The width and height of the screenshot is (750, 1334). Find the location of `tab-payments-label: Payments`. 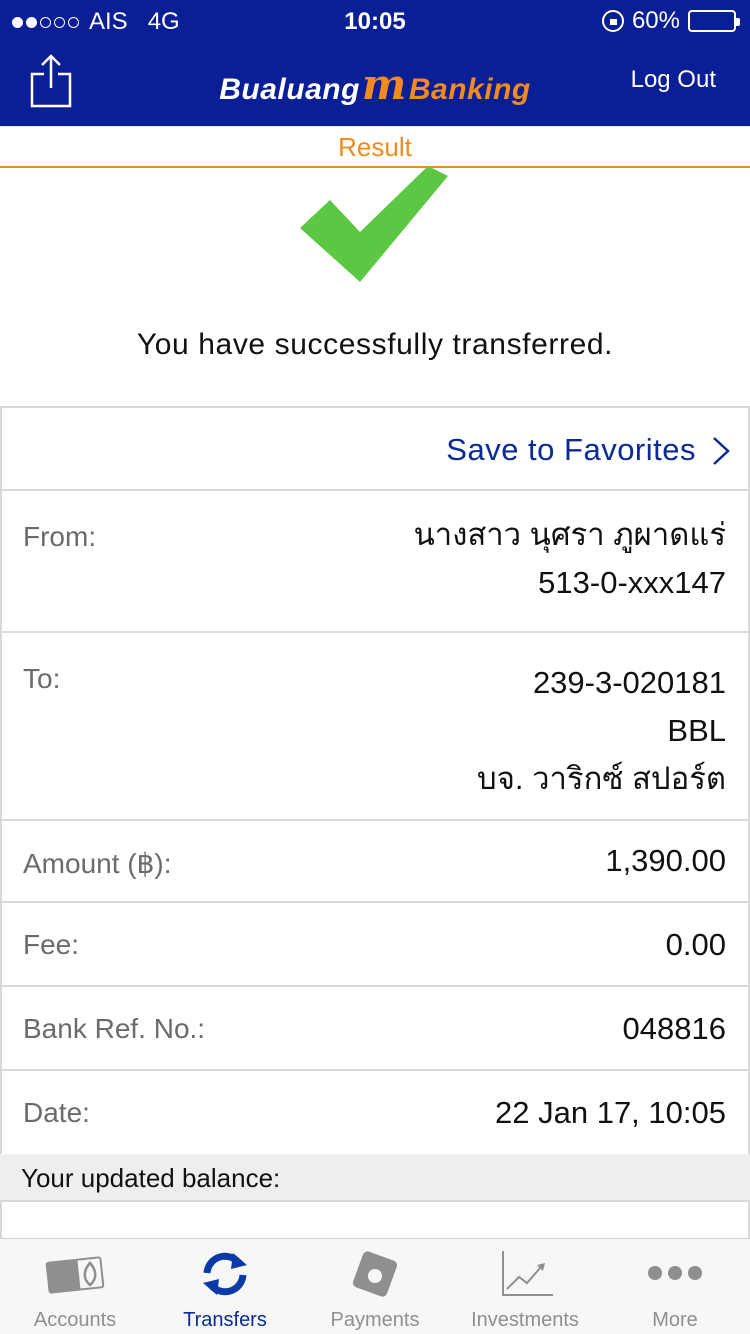

tab-payments-label: Payments is located at coordinates (375, 1320).